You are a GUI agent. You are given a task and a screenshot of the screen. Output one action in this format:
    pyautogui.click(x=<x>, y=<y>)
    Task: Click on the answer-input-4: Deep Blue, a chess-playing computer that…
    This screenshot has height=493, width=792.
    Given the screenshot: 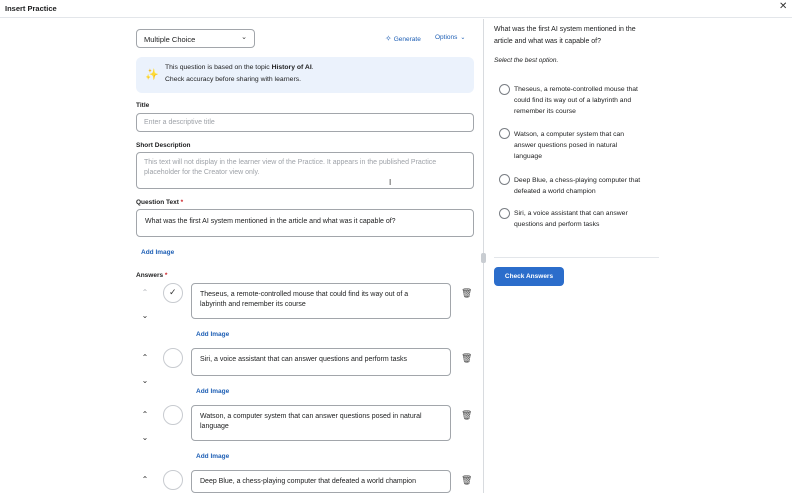 What is the action you would take?
    pyautogui.click(x=321, y=481)
    